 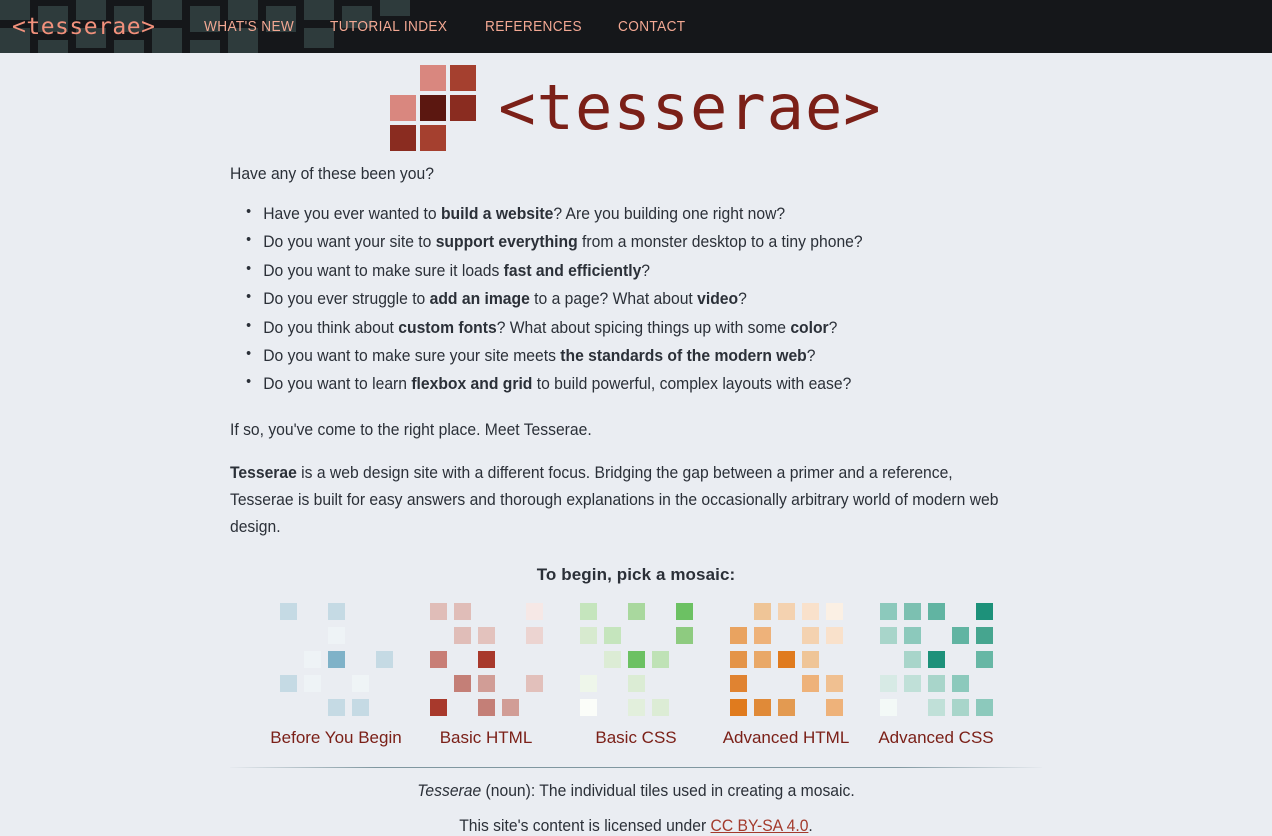 What do you see at coordinates (786, 737) in the screenshot?
I see `mosaic-card-label: Advanced HTML` at bounding box center [786, 737].